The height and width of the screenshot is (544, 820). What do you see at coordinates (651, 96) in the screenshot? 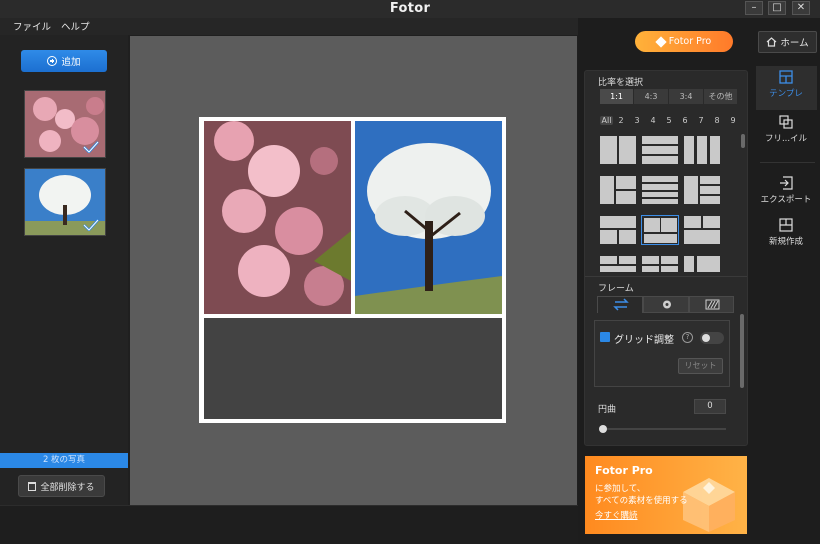
I see `ratio-tab-4-3: 4:3` at bounding box center [651, 96].